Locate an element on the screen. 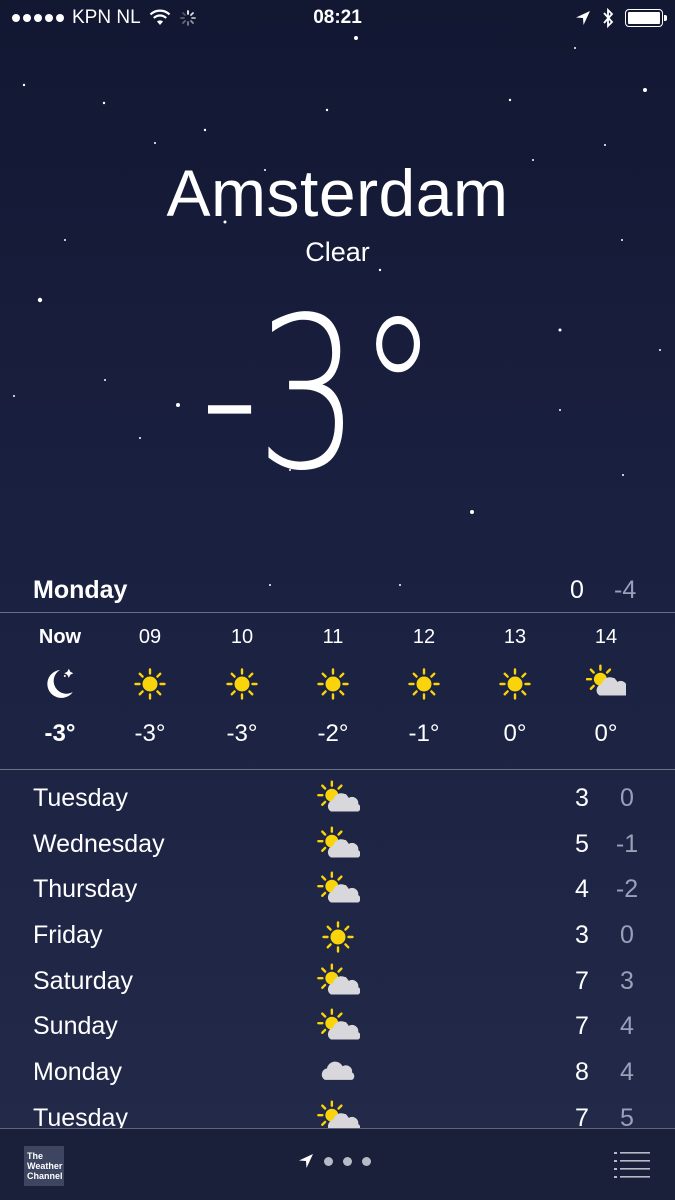 Image resolution: width=675 pixels, height=1200 pixels. hourly-item: 11 -2° is located at coordinates (333, 681).